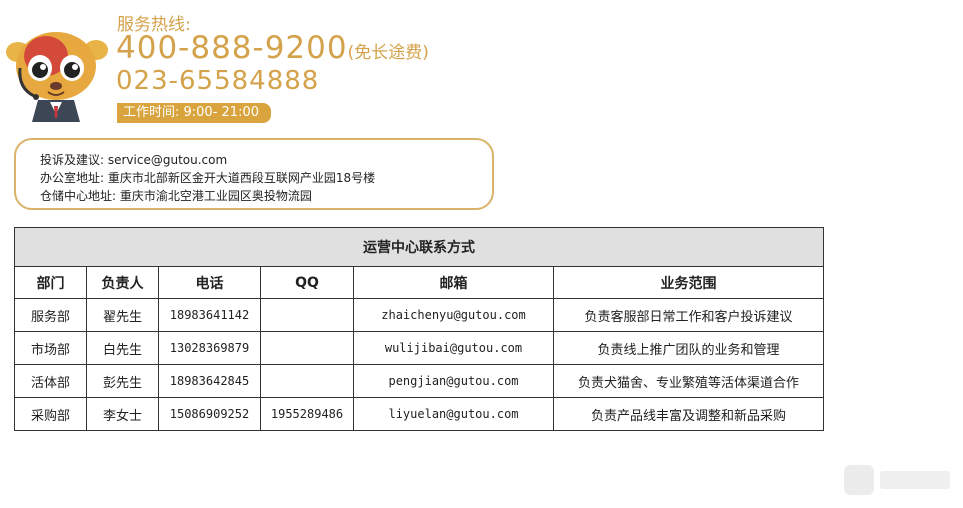 The width and height of the screenshot is (963, 508). I want to click on header-scope: 业务范围, so click(688, 282).